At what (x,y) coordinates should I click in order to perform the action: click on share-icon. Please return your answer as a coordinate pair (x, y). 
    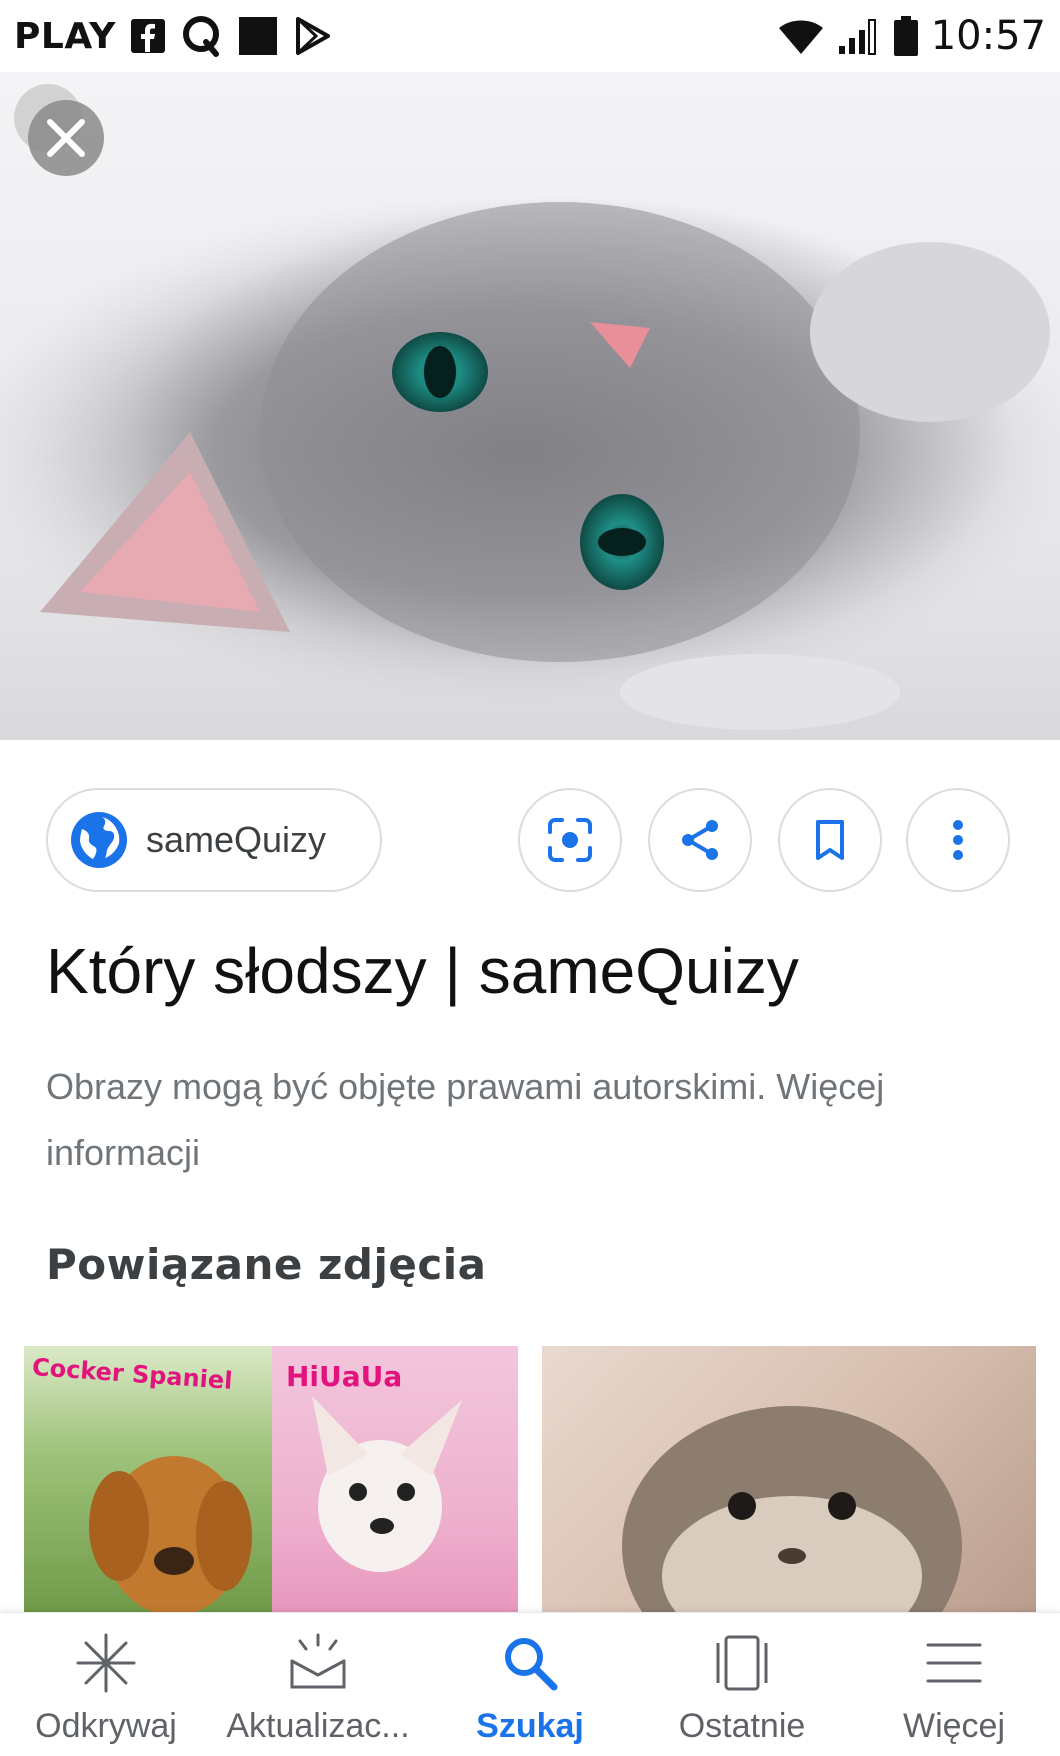
    Looking at the image, I should click on (700, 840).